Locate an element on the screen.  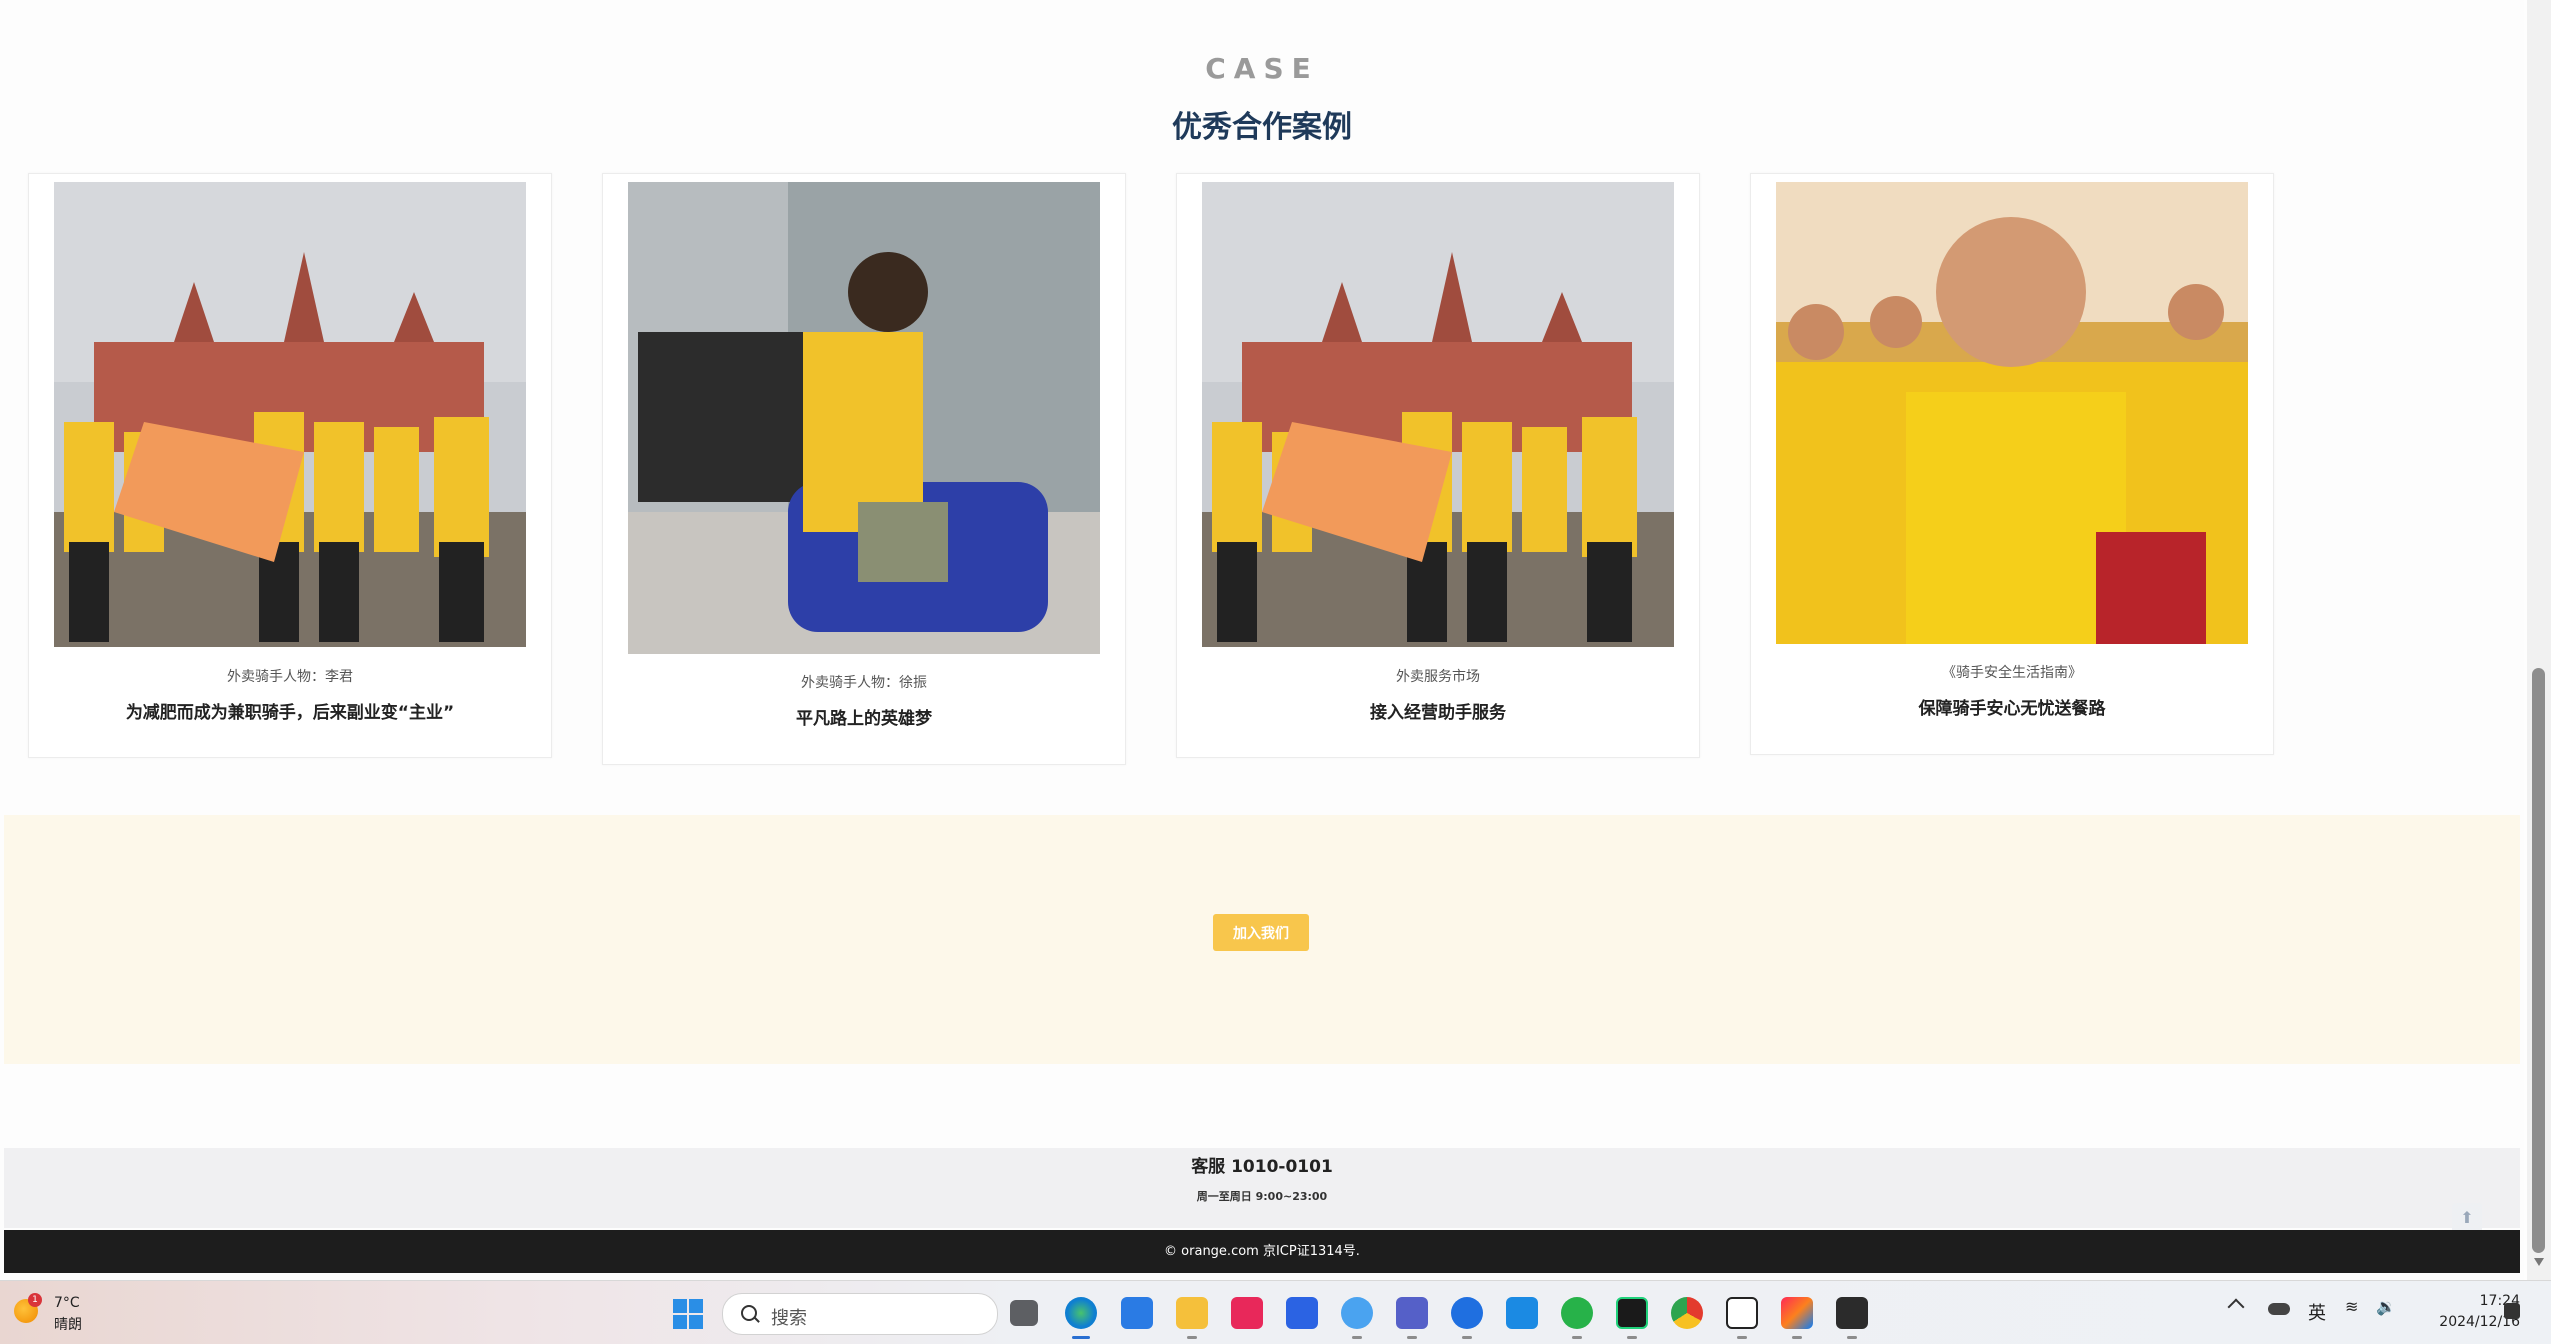
input-method-indicator: 英 is located at coordinates (2317, 1312).